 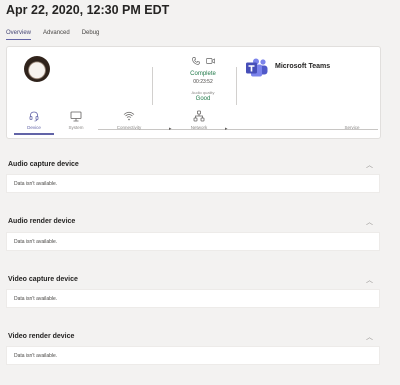 What do you see at coordinates (203, 92) in the screenshot?
I see `audio-quality-label: Audio quality` at bounding box center [203, 92].